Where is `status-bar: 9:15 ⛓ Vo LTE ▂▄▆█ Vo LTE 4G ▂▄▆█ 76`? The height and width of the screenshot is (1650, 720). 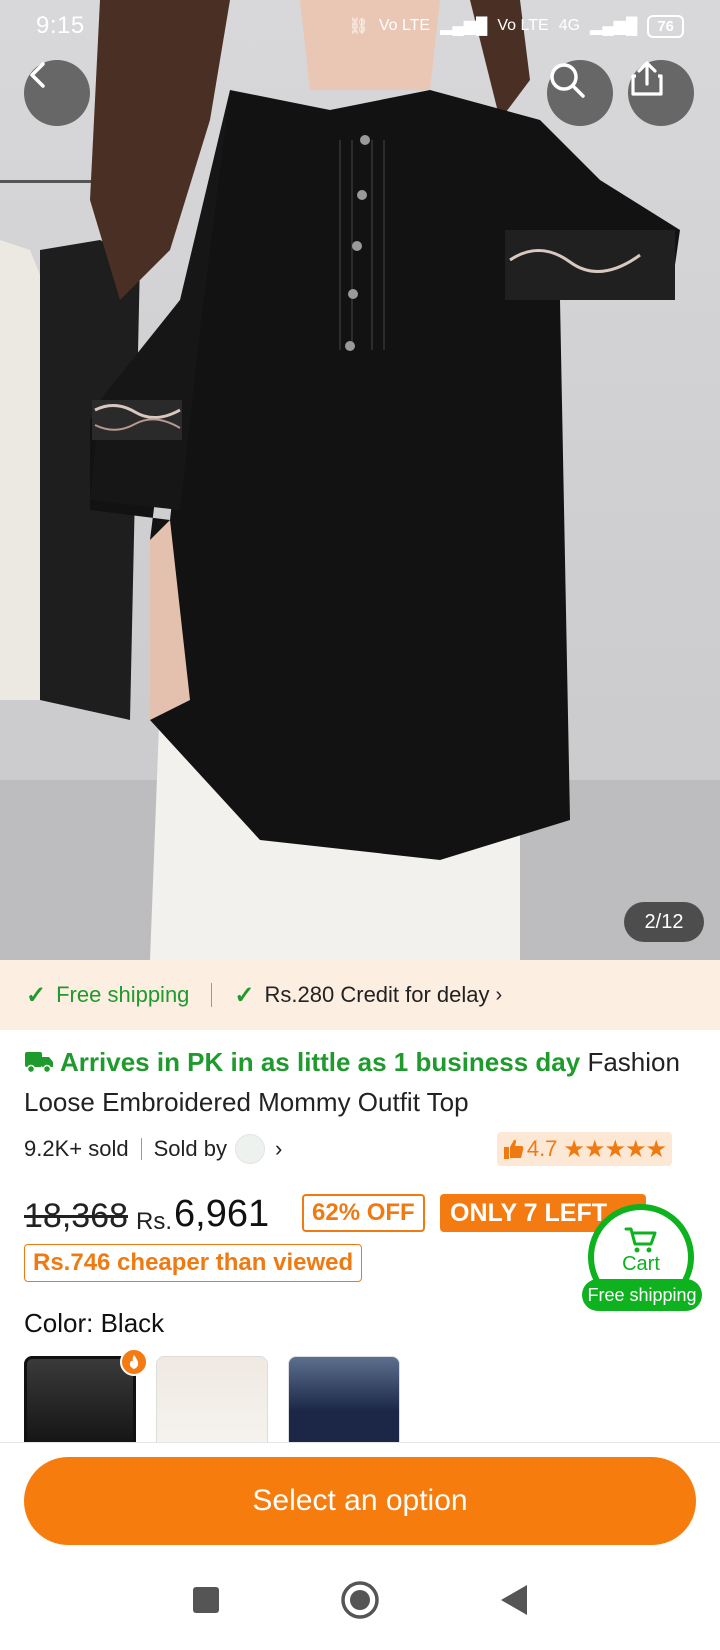 status-bar: 9:15 ⛓ Vo LTE ▂▄▆█ Vo LTE 4G ▂▄▆█ 76 is located at coordinates (360, 26).